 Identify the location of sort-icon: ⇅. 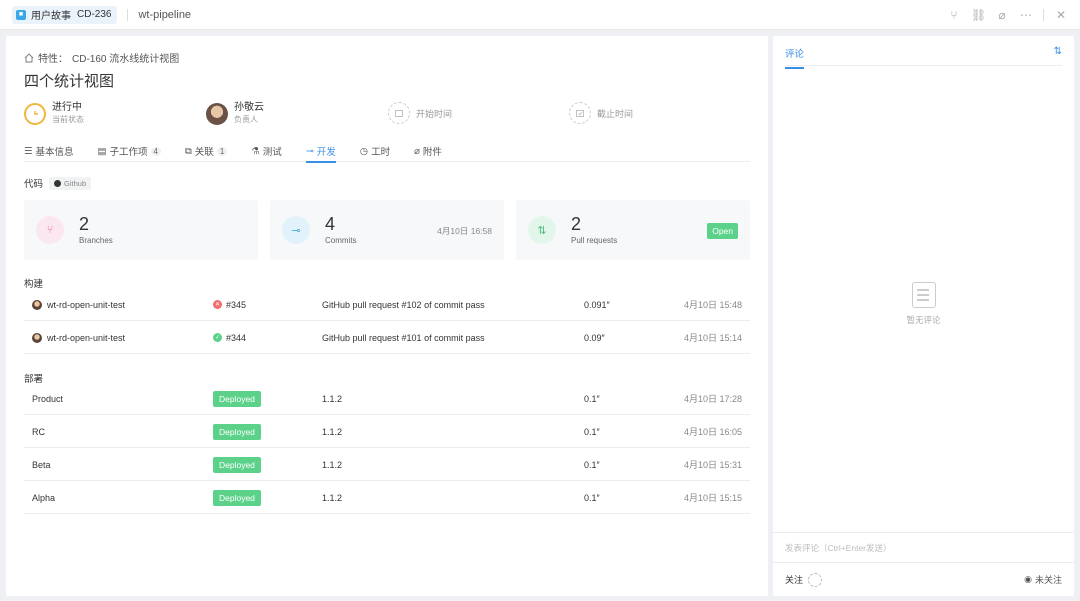
(1058, 51).